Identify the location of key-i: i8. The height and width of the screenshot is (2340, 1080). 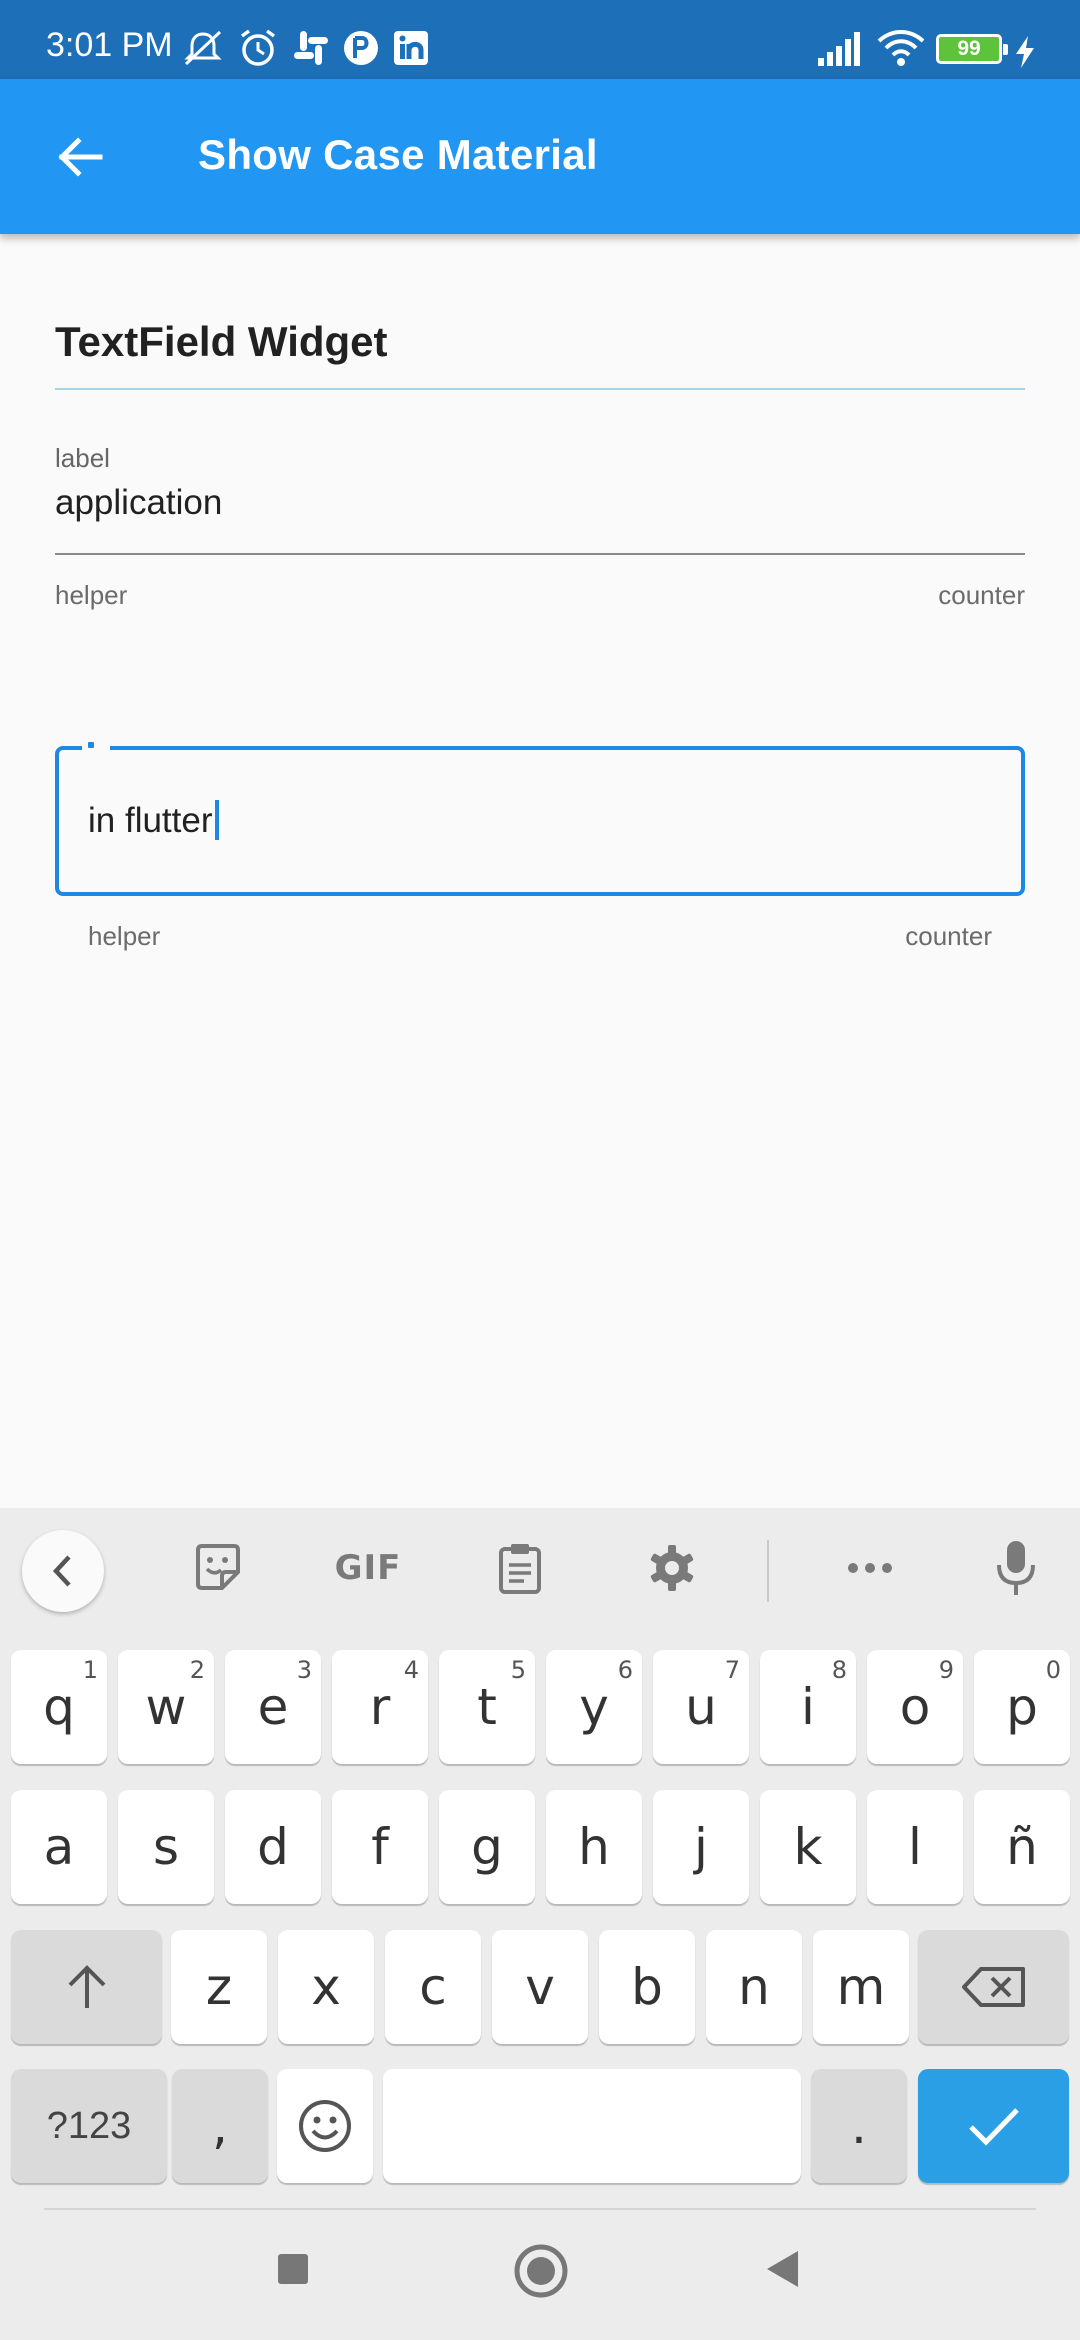
(808, 1707).